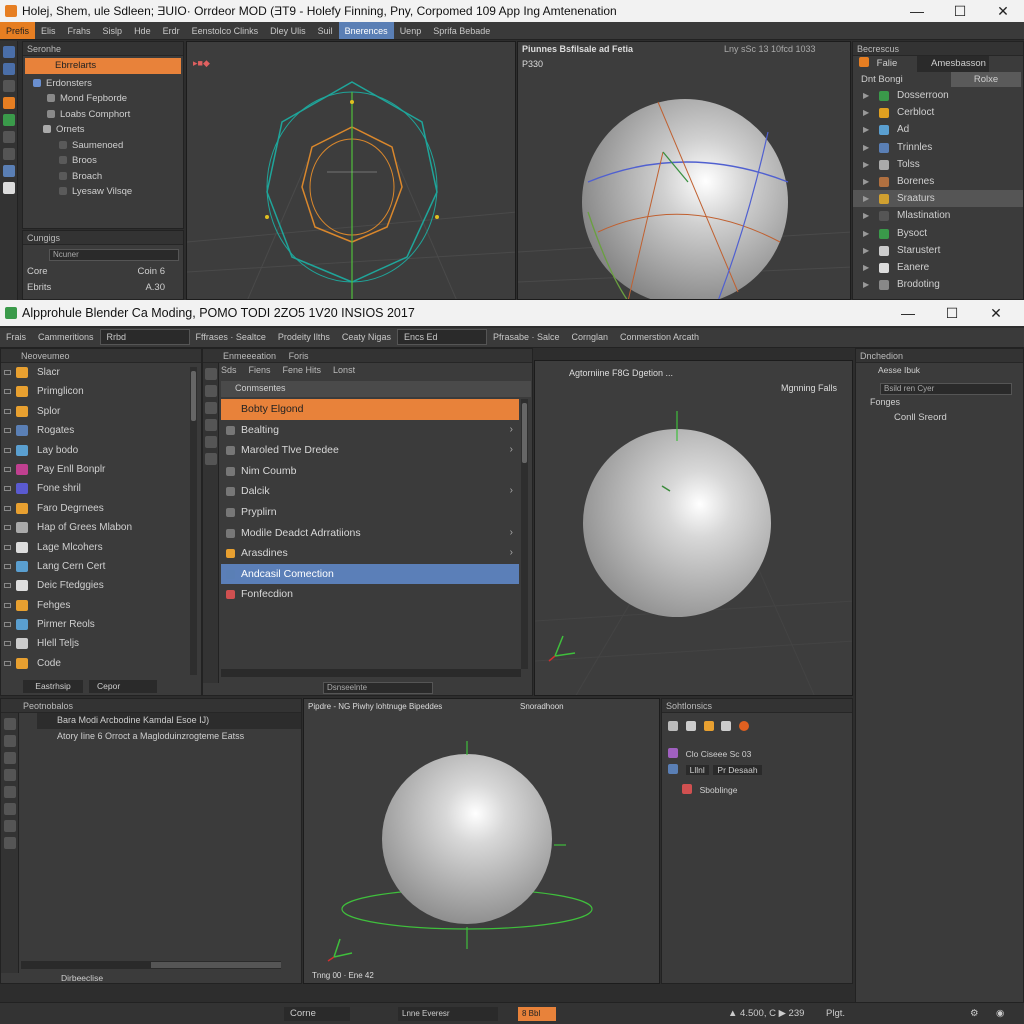 The width and height of the screenshot is (1024, 1024). I want to click on add-tool-icon, so click(8, 188).